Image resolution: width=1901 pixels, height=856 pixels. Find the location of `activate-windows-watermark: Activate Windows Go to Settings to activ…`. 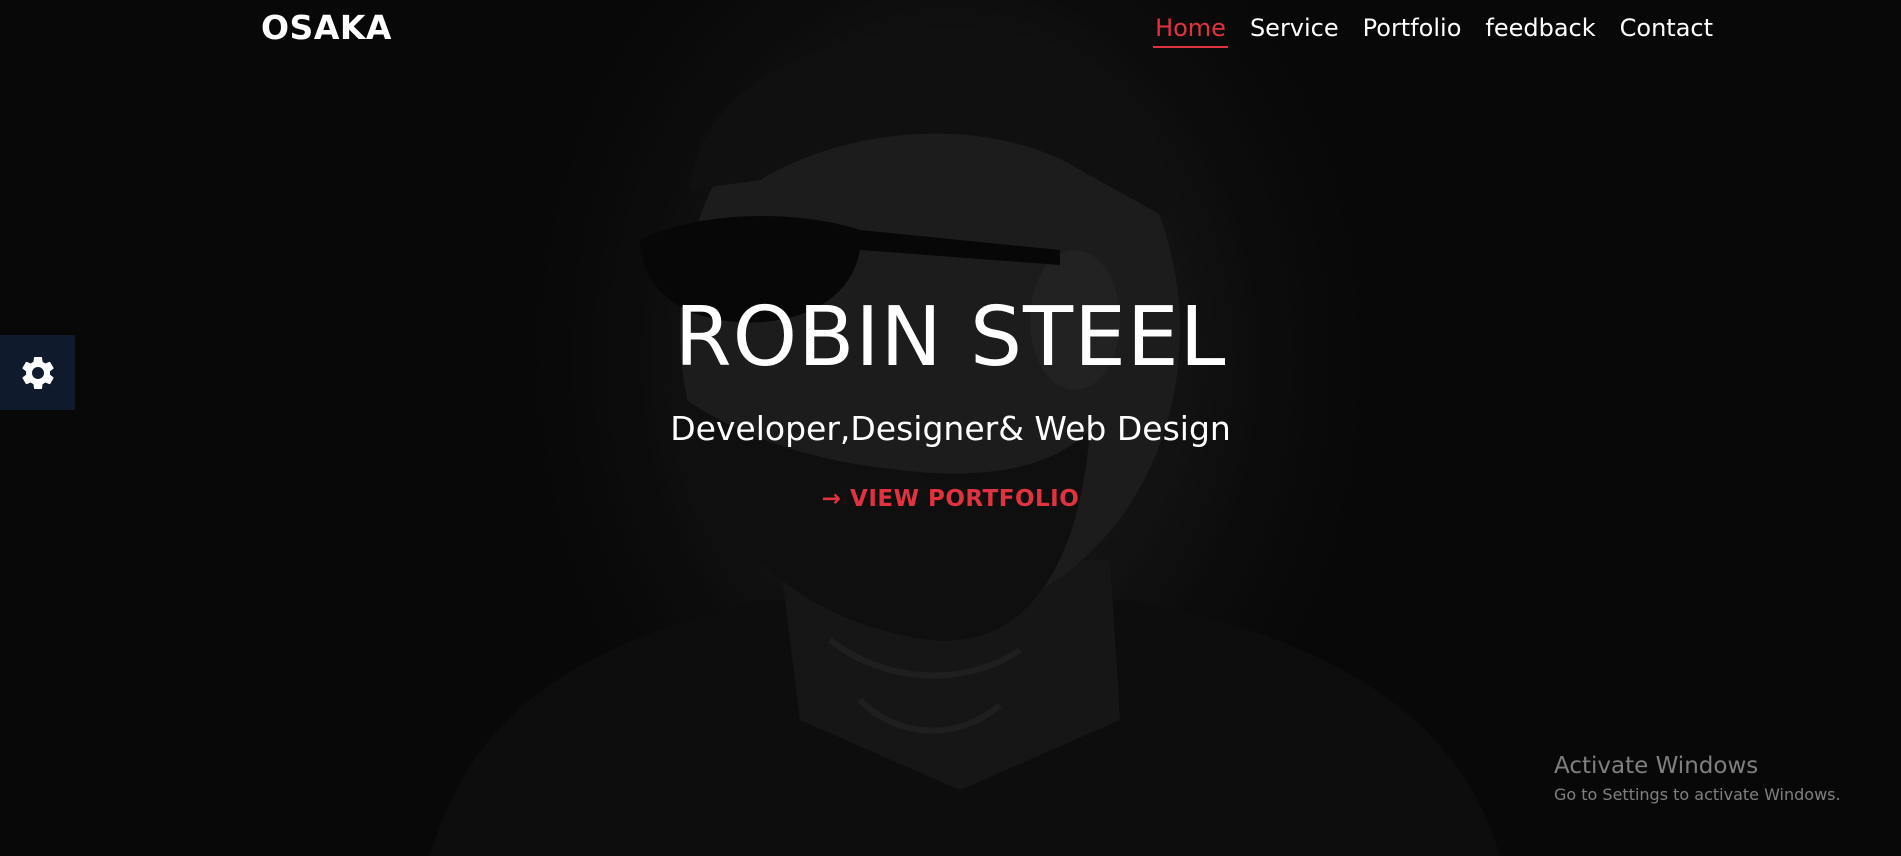

activate-windows-watermark: Activate Windows Go to Settings to activ… is located at coordinates (1697, 778).